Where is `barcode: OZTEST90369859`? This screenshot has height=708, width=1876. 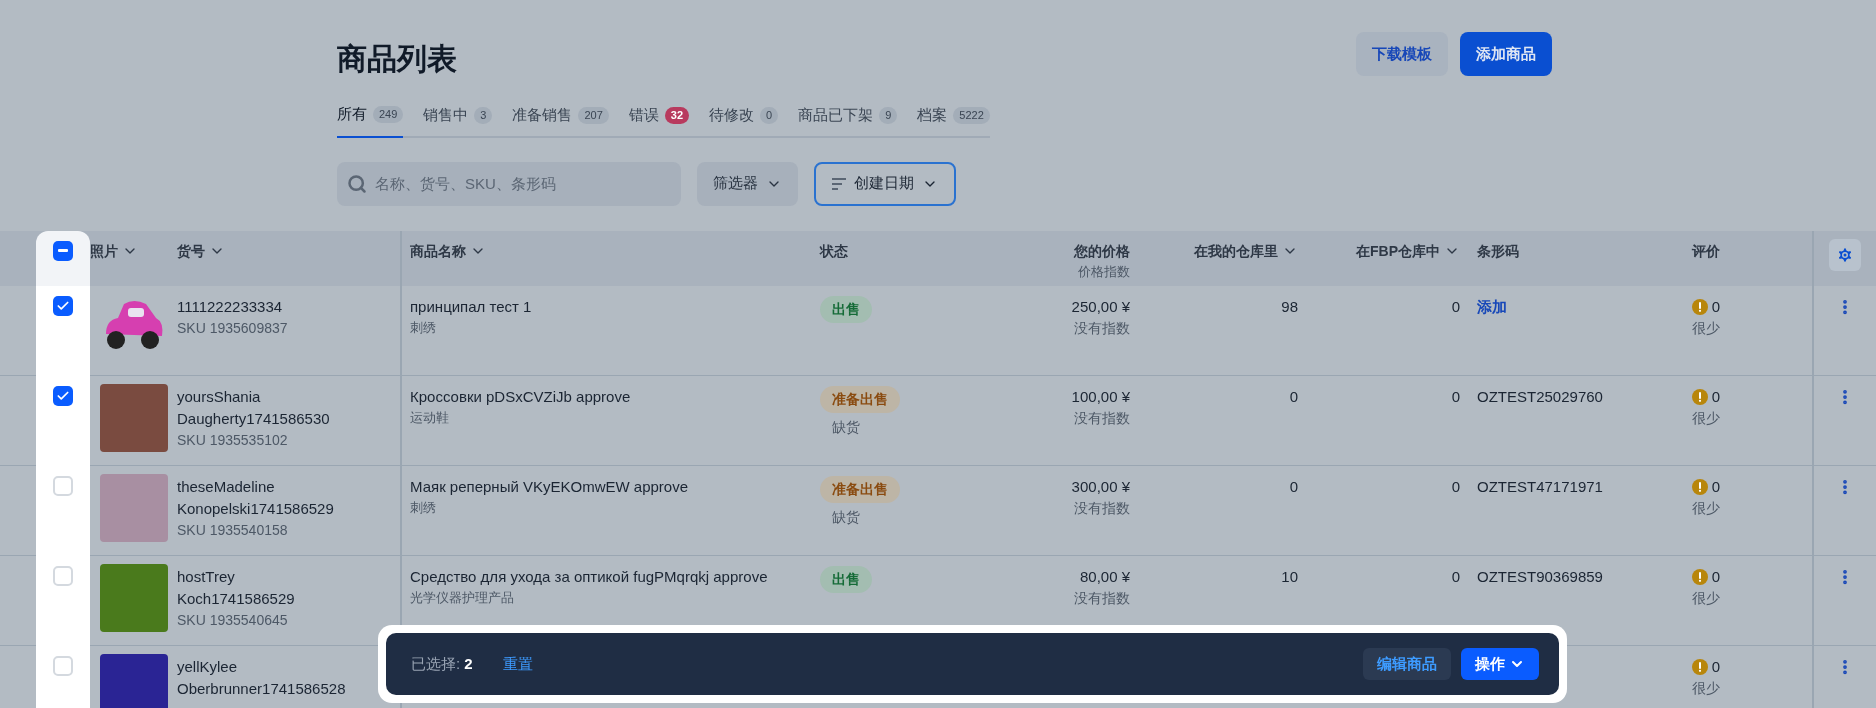 barcode: OZTEST90369859 is located at coordinates (1540, 576).